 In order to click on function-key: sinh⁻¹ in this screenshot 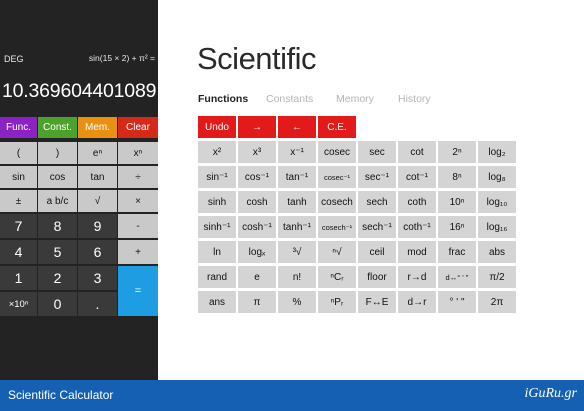, I will do `click(217, 227)`.